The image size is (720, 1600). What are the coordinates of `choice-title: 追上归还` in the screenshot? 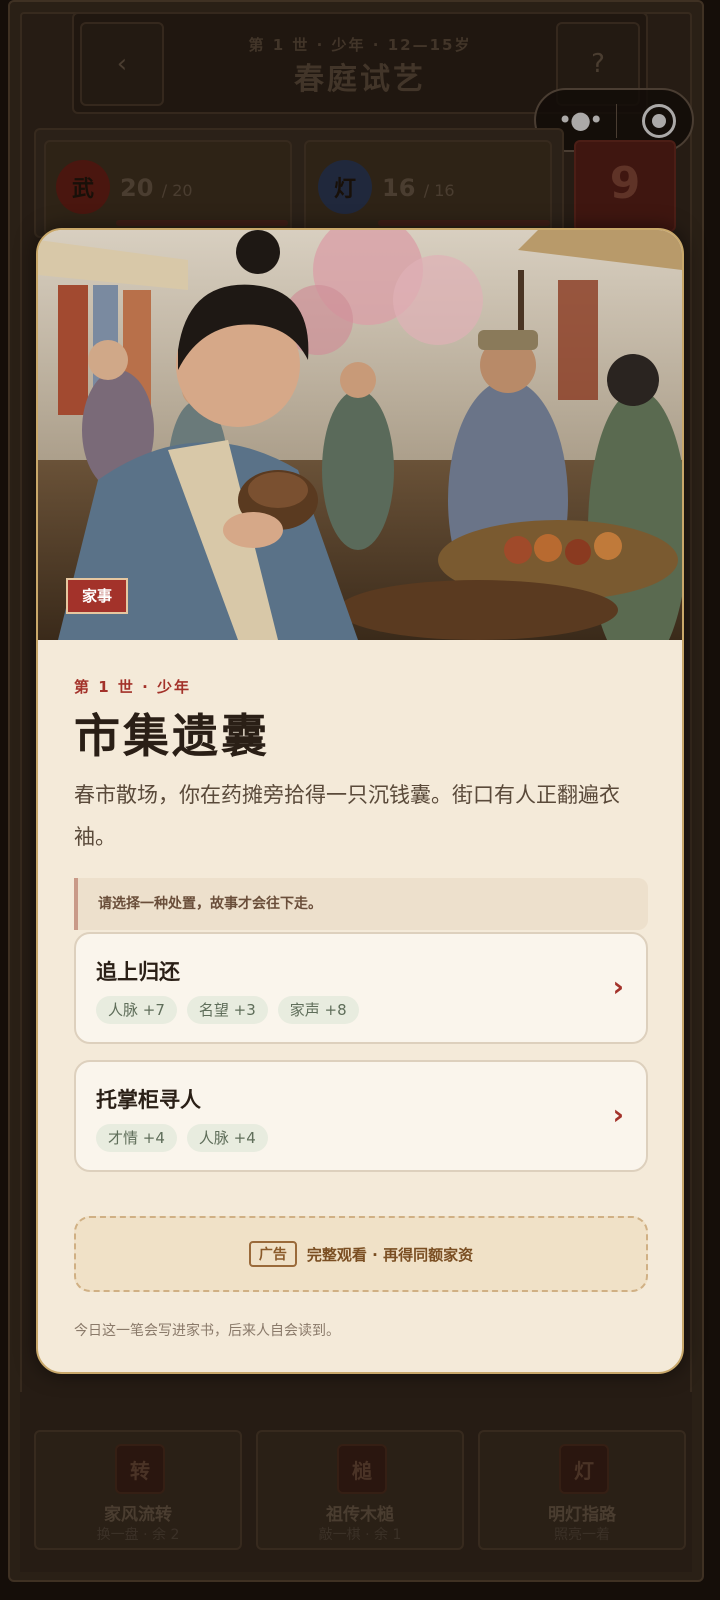 It's located at (138, 972).